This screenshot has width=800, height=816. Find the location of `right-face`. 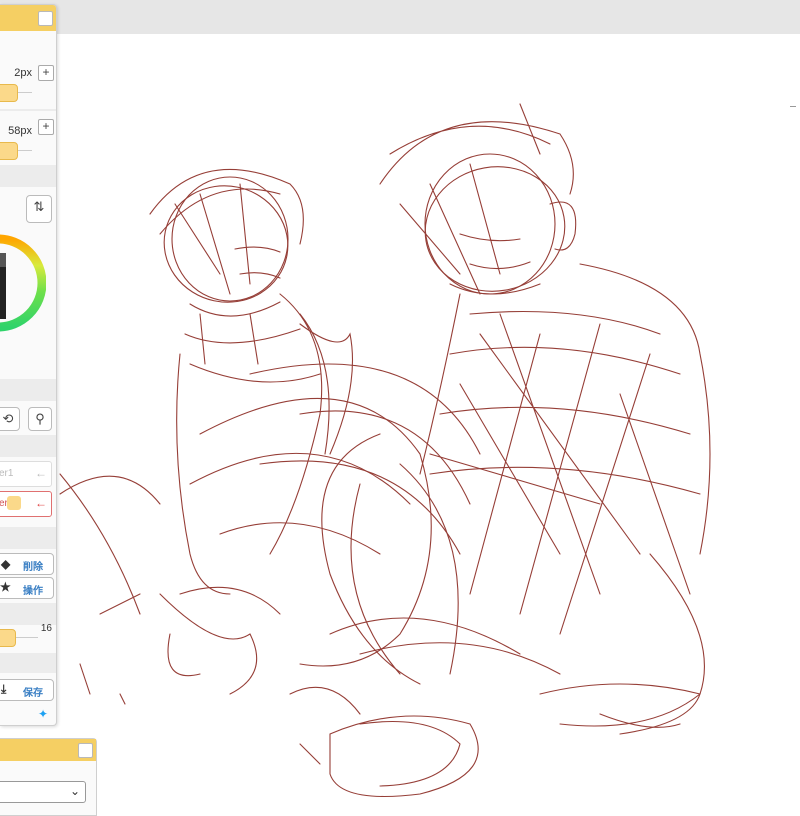

right-face is located at coordinates (495, 264).